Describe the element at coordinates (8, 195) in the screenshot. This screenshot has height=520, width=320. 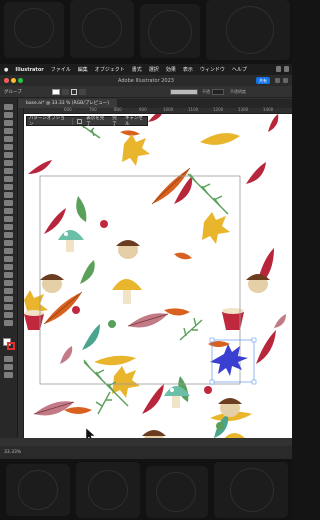
I see `rotate-tool-icon` at that location.